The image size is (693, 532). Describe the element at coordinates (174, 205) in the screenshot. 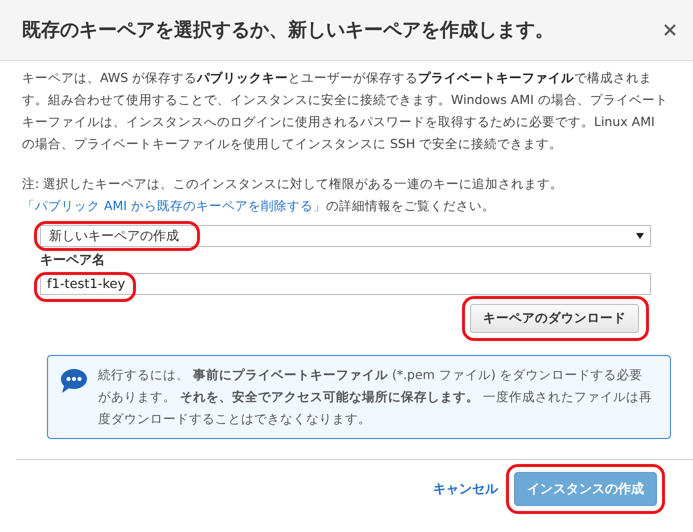

I see `help-link: 「パブリック AMI から既存のキーペアを削除する」` at that location.